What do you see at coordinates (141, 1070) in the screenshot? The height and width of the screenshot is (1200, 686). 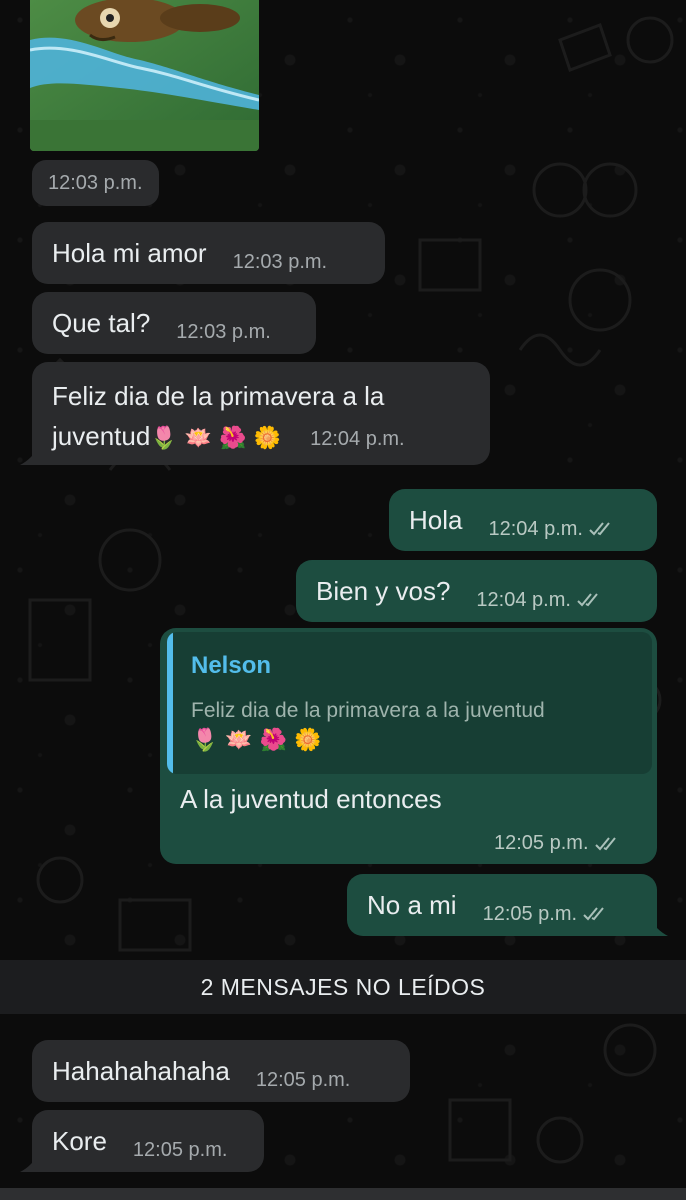 I see `message-text: Hahahahahaha` at bounding box center [141, 1070].